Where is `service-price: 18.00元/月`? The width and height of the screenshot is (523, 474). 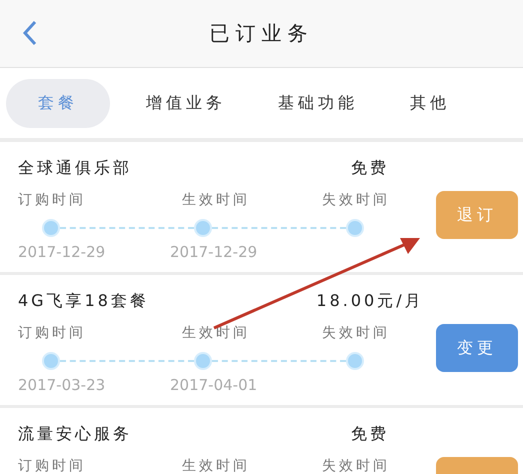
service-price: 18.00元/月 is located at coordinates (370, 301).